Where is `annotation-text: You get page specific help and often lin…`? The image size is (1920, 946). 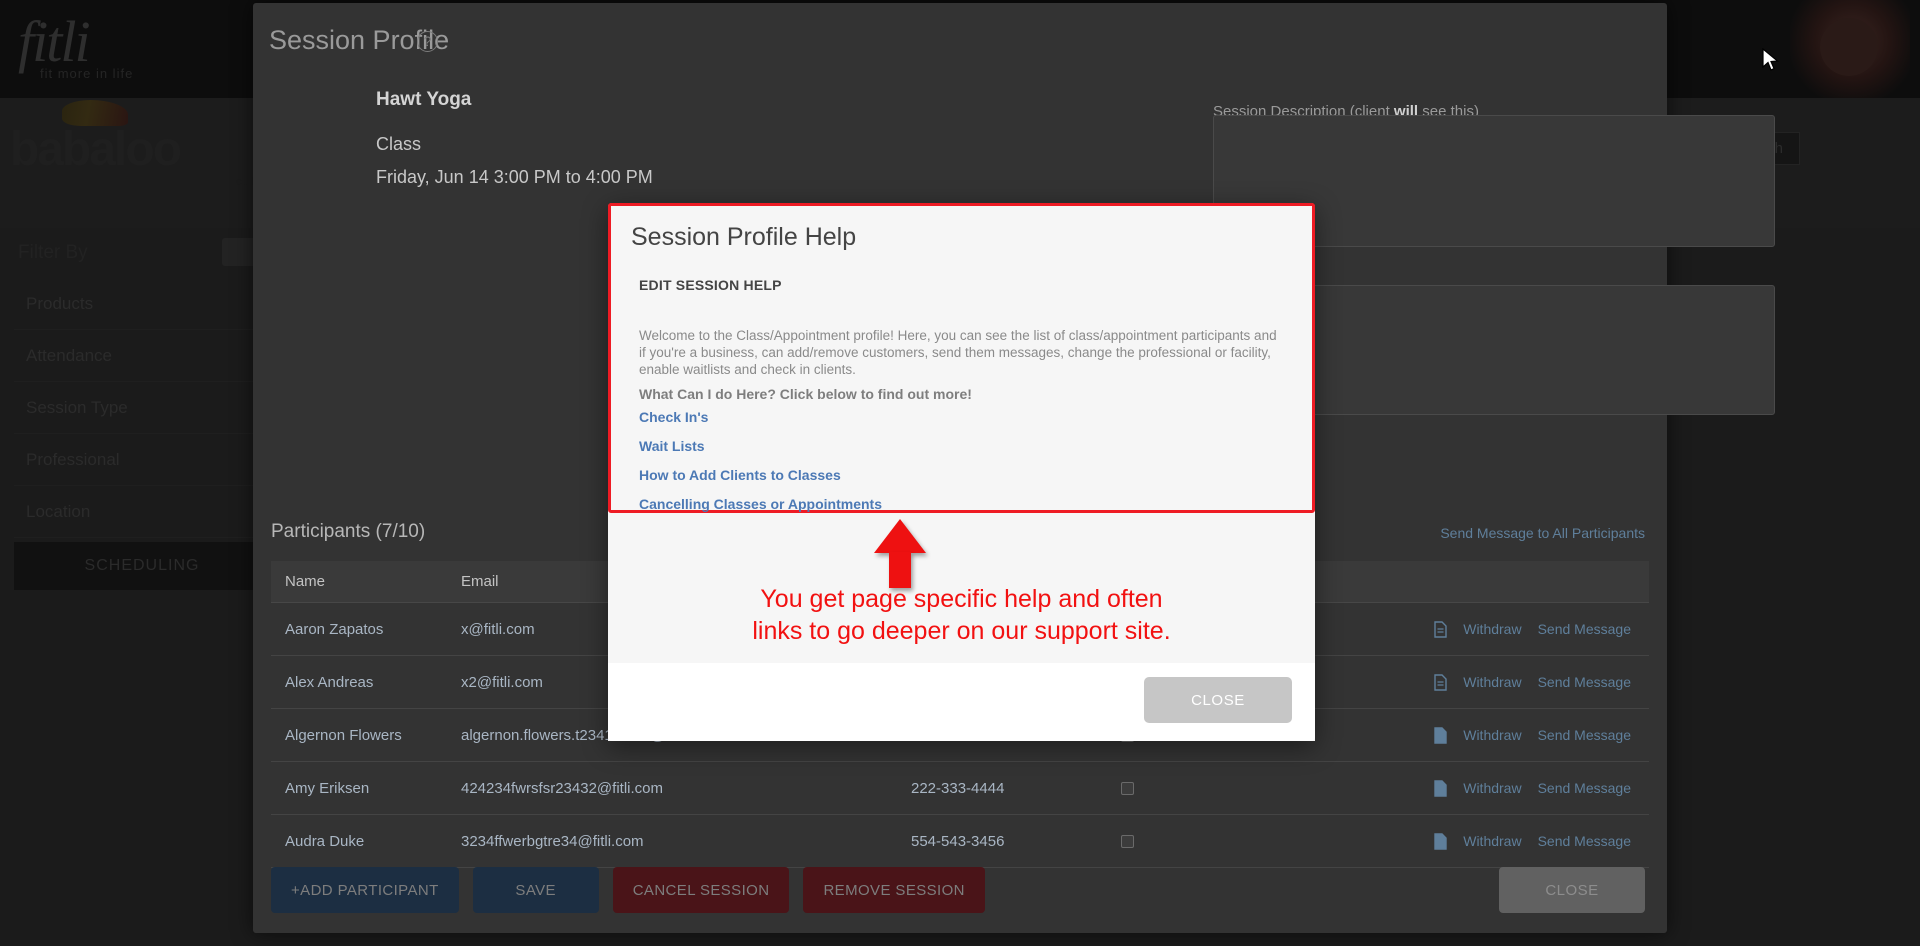 annotation-text: You get page specific help and often lin… is located at coordinates (961, 615).